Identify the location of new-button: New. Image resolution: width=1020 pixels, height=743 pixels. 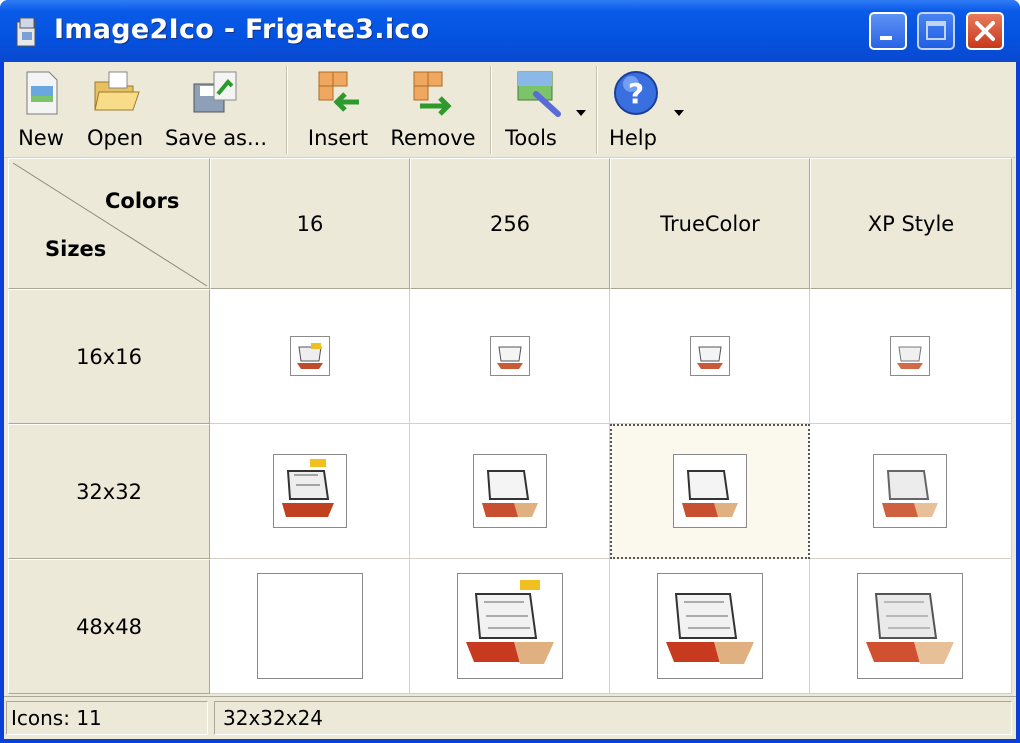
(41, 111).